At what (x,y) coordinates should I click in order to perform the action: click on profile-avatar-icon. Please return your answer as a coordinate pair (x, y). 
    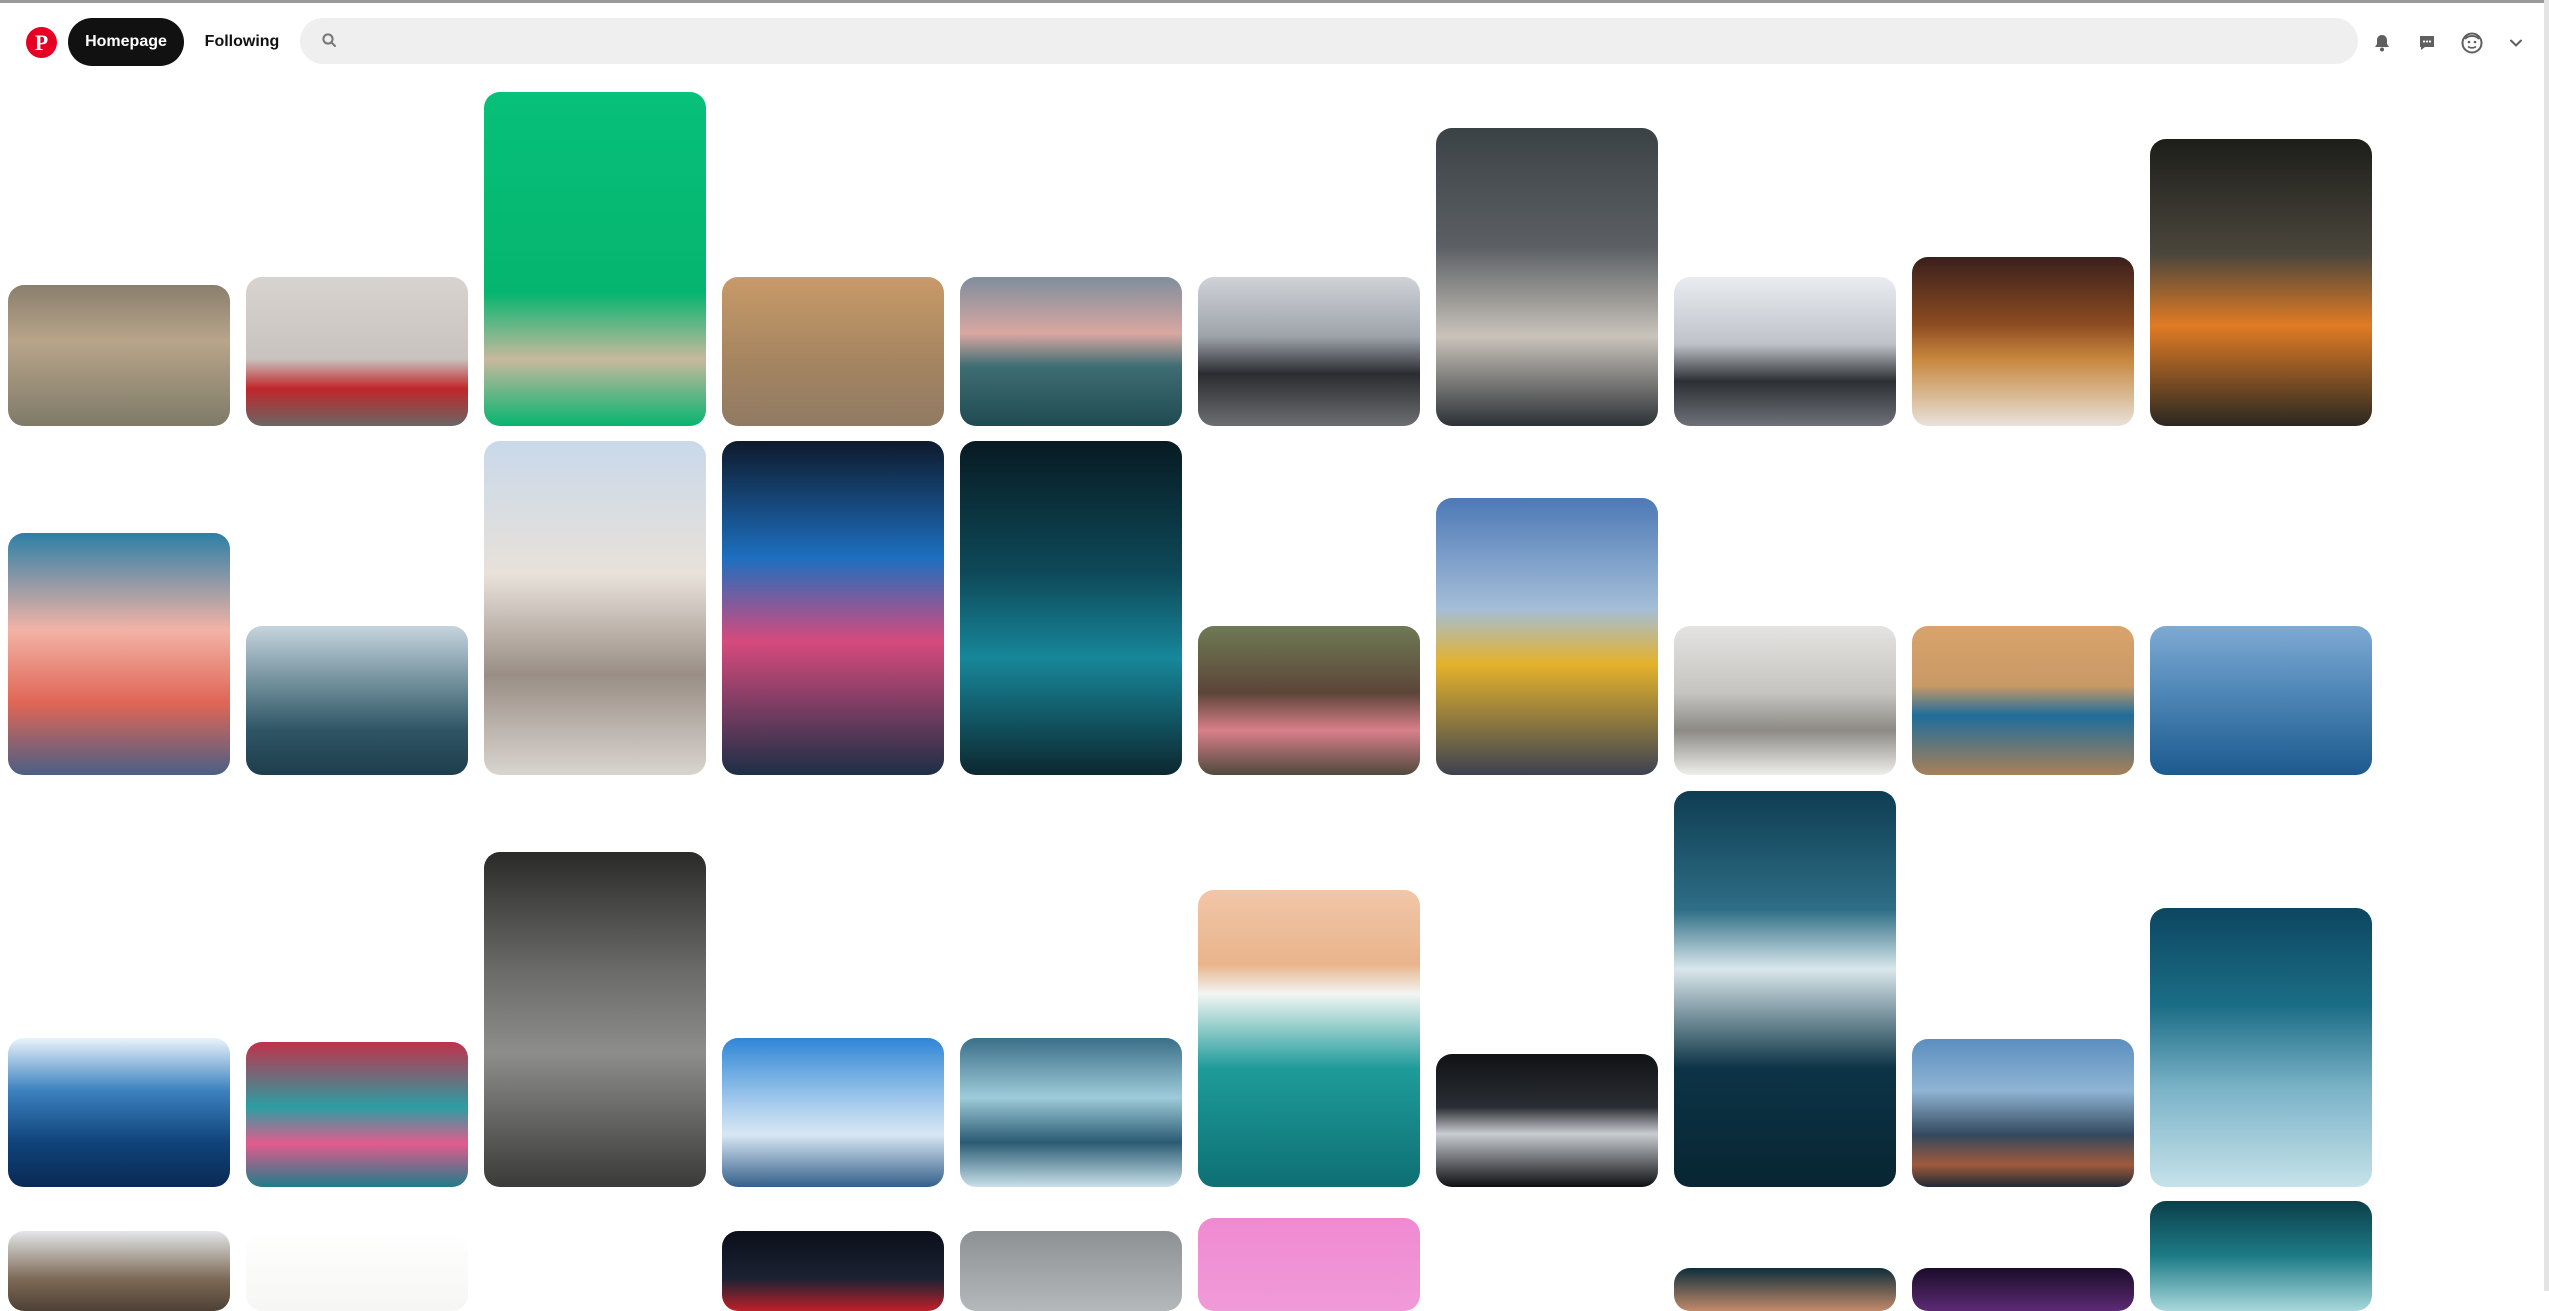
    Looking at the image, I should click on (2472, 43).